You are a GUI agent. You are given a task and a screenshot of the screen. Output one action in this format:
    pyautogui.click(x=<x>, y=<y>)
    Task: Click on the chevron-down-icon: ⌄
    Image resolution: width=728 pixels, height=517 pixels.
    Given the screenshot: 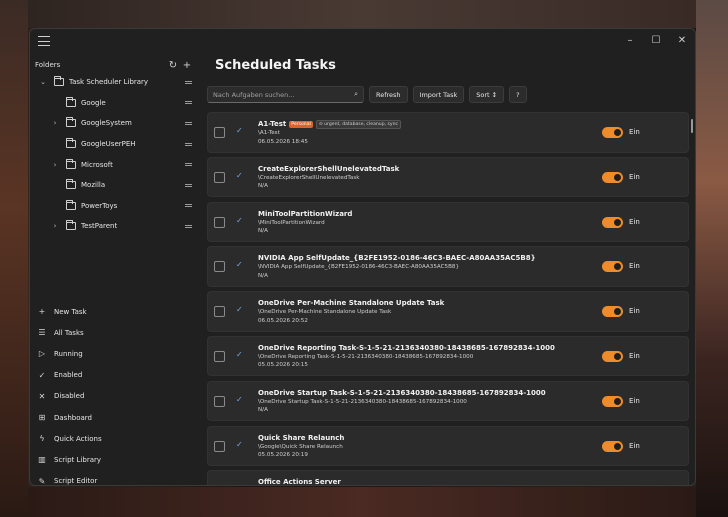 What is the action you would take?
    pyautogui.click(x=43, y=82)
    